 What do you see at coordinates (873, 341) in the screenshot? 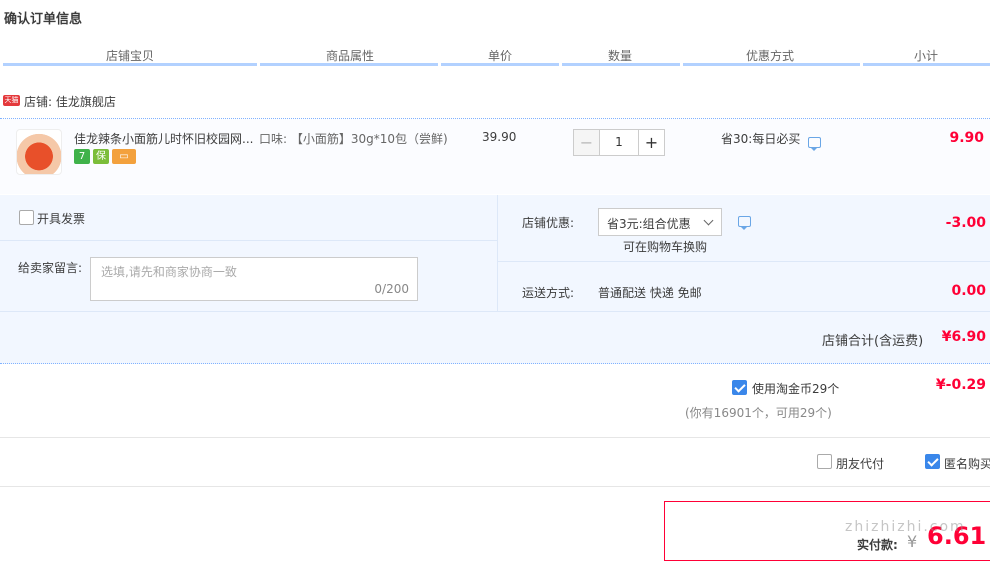
I see `shop-total-label: 店铺合计(含运费)` at bounding box center [873, 341].